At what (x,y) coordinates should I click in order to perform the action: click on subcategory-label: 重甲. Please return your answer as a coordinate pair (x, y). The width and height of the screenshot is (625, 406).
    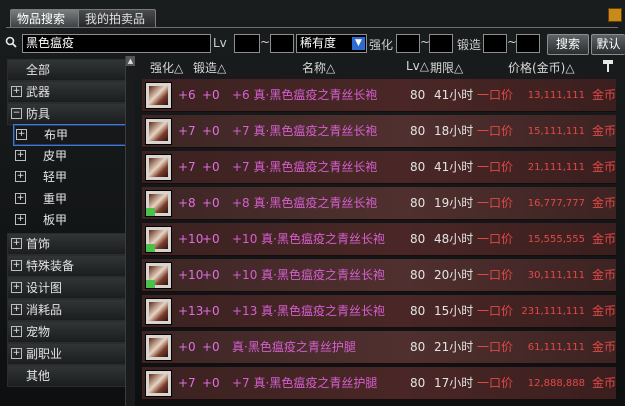
    Looking at the image, I should click on (55, 199).